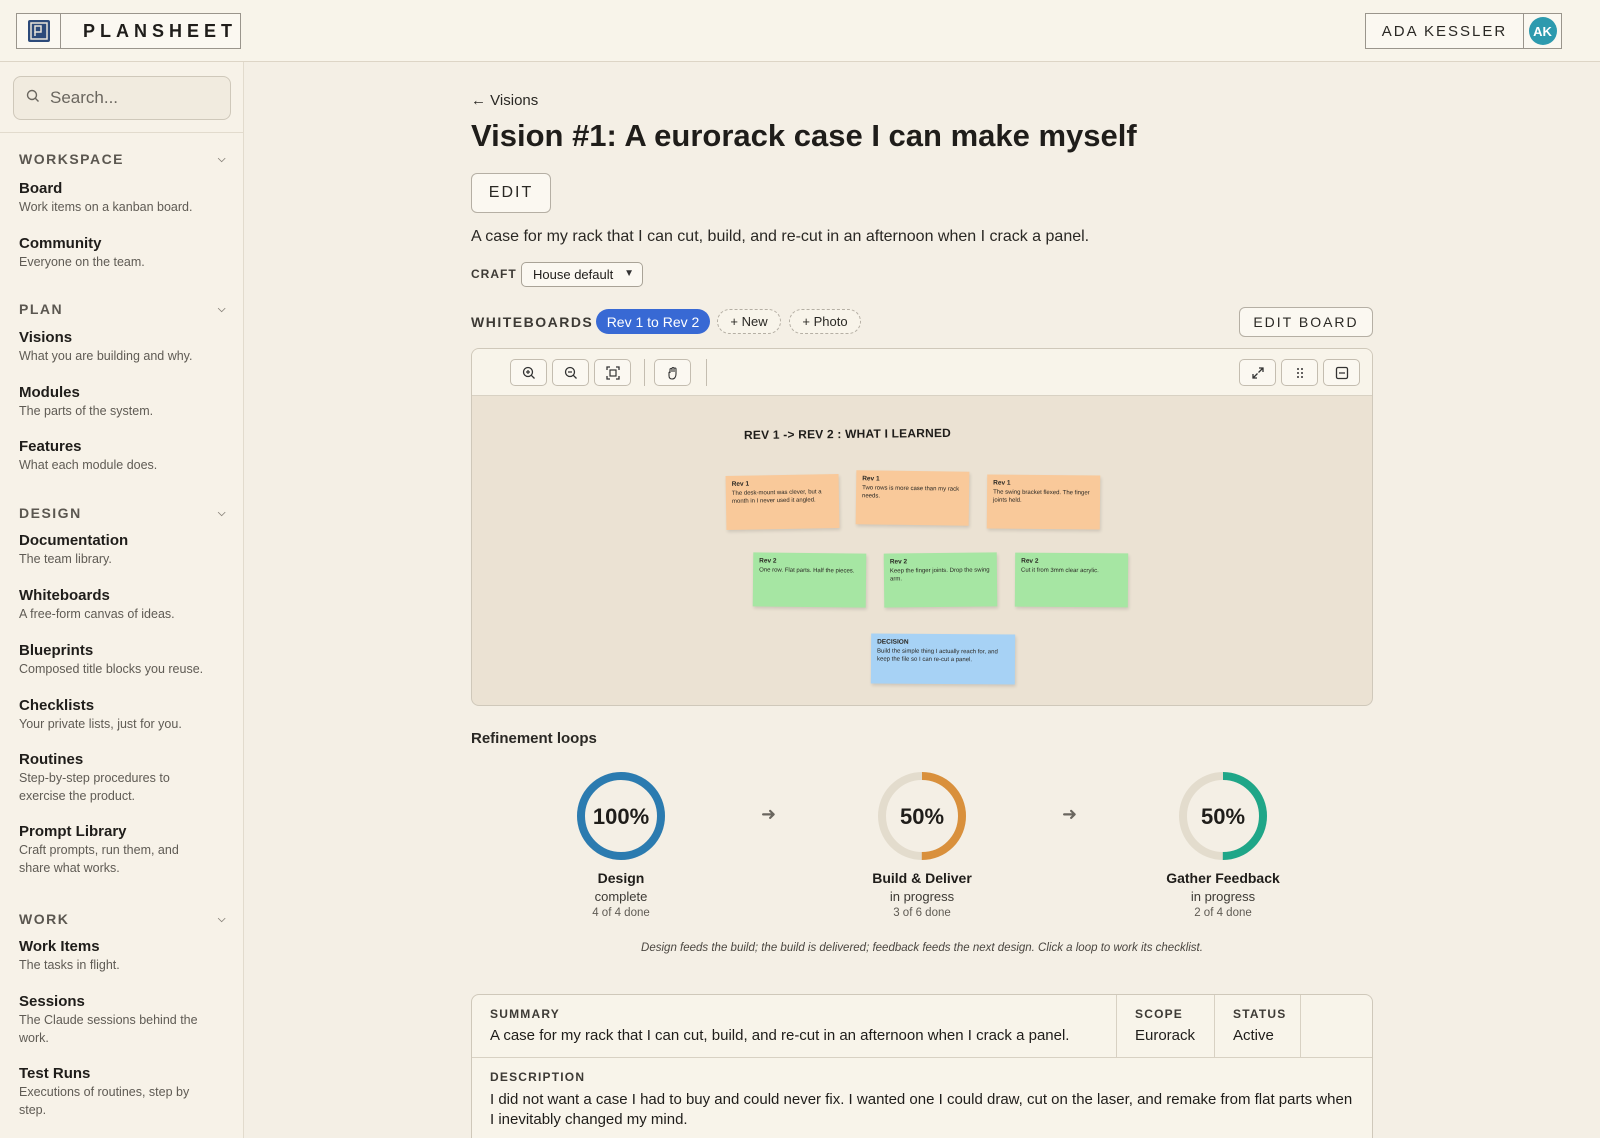  Describe the element at coordinates (128, 31) in the screenshot. I see `app-brand: PLANSHEET` at that location.